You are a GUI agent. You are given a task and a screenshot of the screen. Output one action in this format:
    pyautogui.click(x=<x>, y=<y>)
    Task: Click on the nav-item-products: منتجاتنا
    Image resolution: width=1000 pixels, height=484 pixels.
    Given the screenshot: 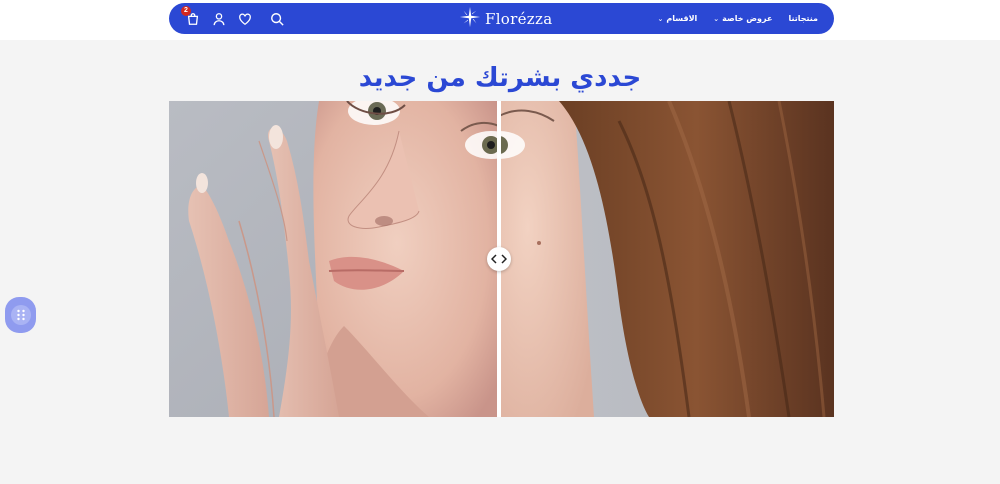 What is the action you would take?
    pyautogui.click(x=803, y=18)
    